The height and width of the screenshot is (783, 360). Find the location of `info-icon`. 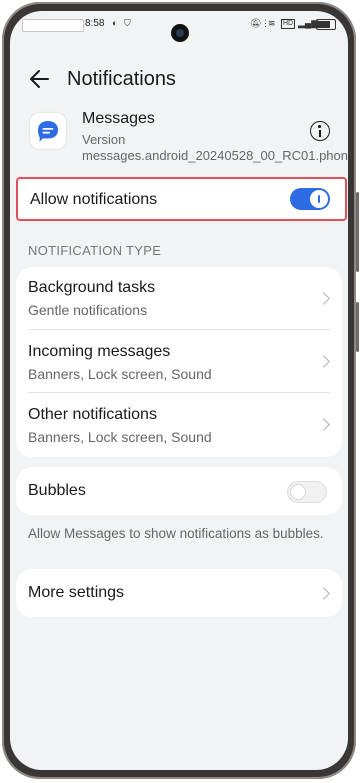

info-icon is located at coordinates (320, 131).